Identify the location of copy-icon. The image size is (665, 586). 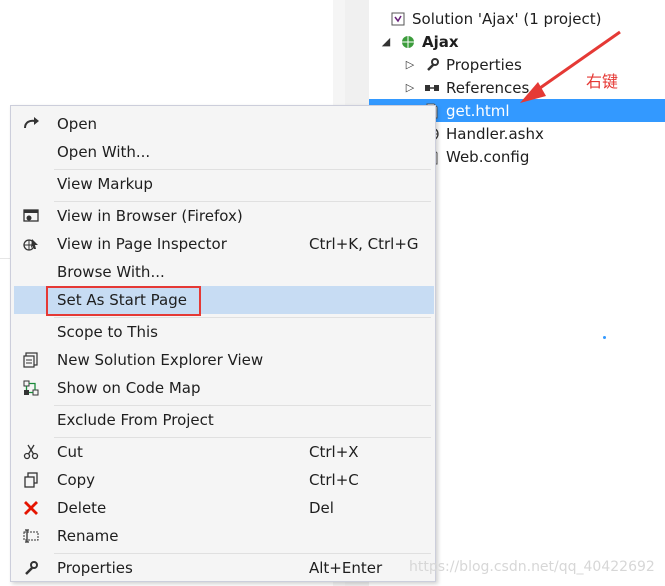
(31, 480).